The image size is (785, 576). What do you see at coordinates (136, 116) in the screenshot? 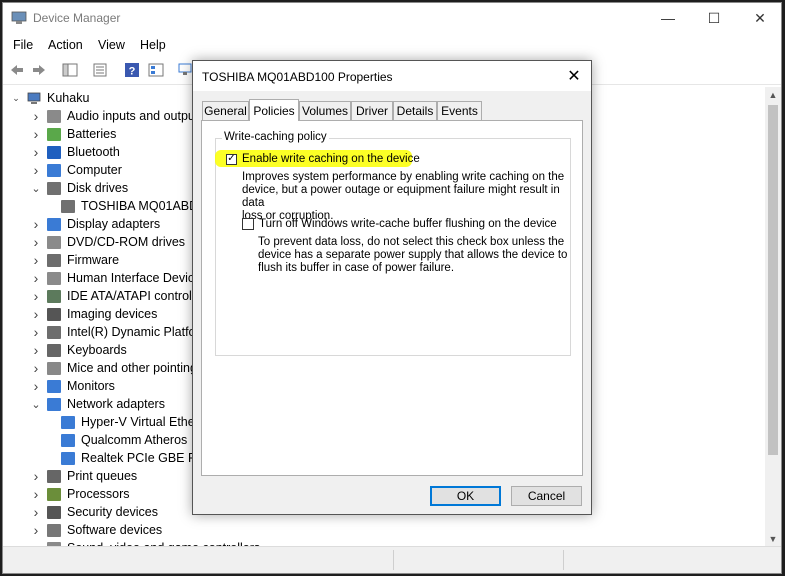
I see `tree-item-label: Audio inputs and outputs` at bounding box center [136, 116].